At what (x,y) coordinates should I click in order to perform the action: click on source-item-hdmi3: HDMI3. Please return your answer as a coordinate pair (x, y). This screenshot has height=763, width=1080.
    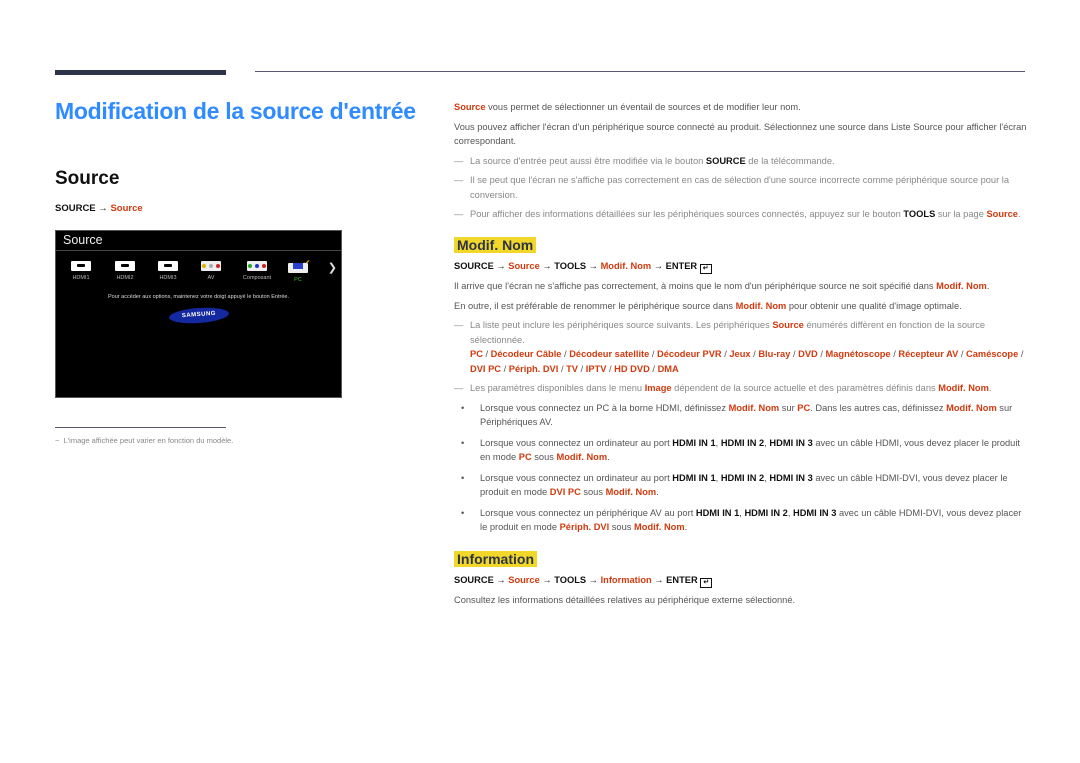
    Looking at the image, I should click on (168, 271).